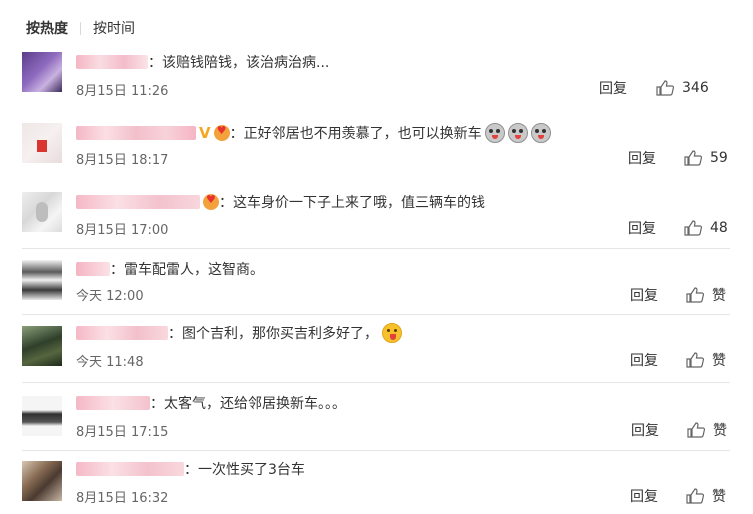 This screenshot has width=753, height=514. Describe the element at coordinates (122, 432) in the screenshot. I see `comment-time: 8月15日 17:15` at that location.